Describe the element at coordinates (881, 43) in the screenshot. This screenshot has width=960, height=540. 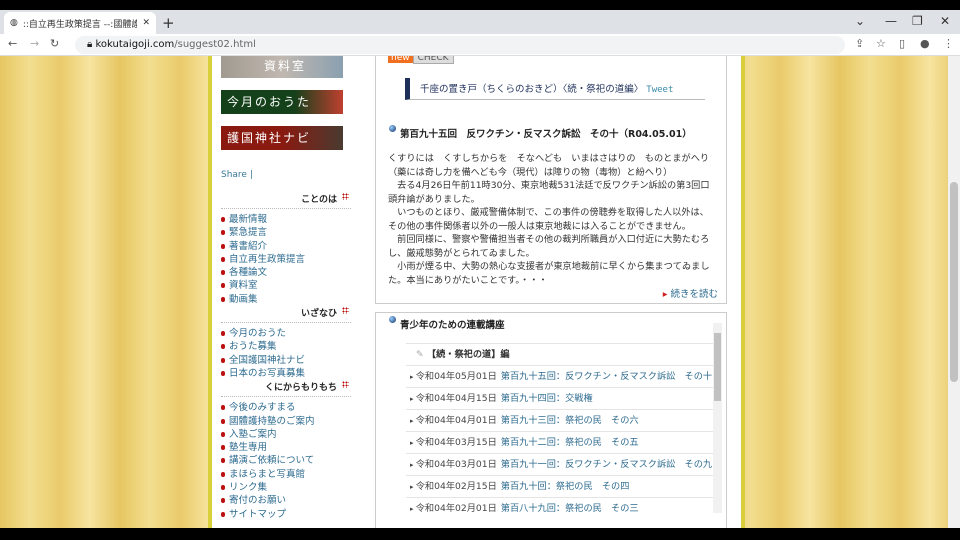
I see `bookmark-star-icon: ☆` at that location.